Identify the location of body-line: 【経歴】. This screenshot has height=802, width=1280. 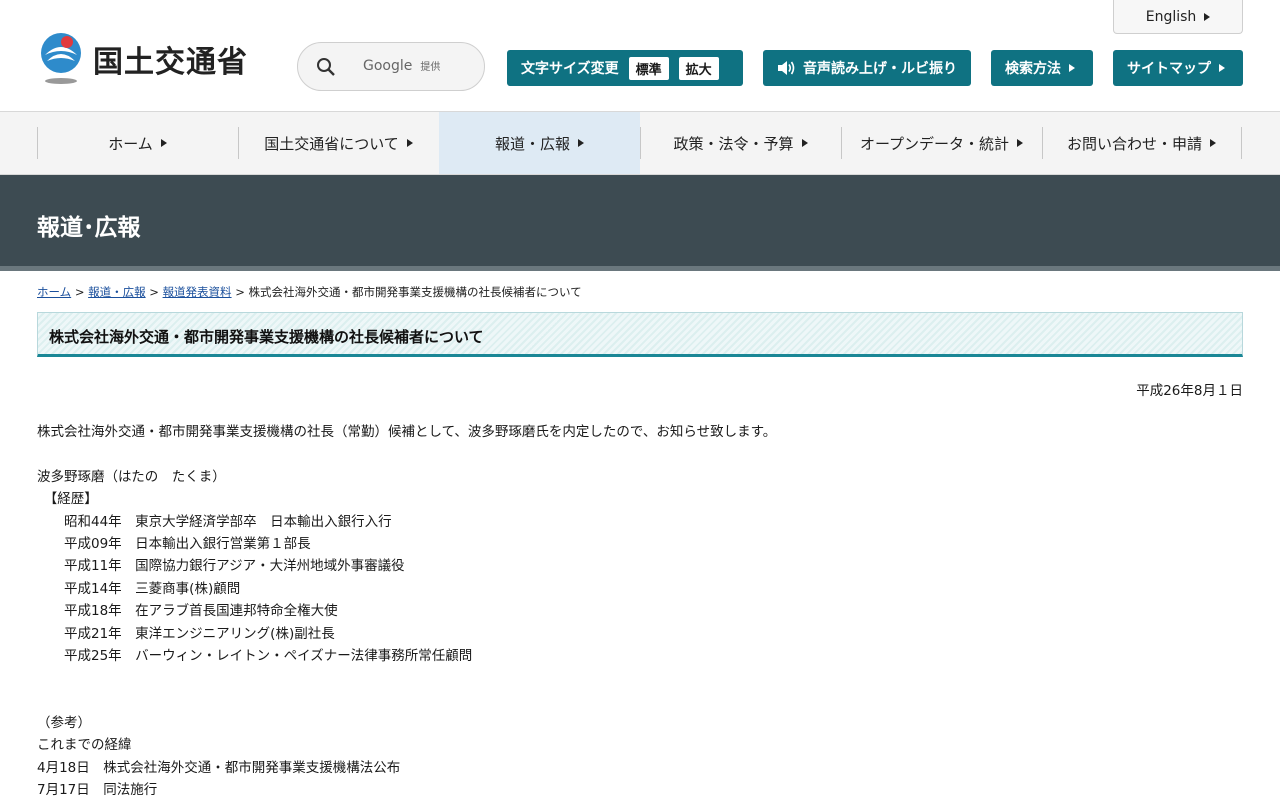
(67, 499).